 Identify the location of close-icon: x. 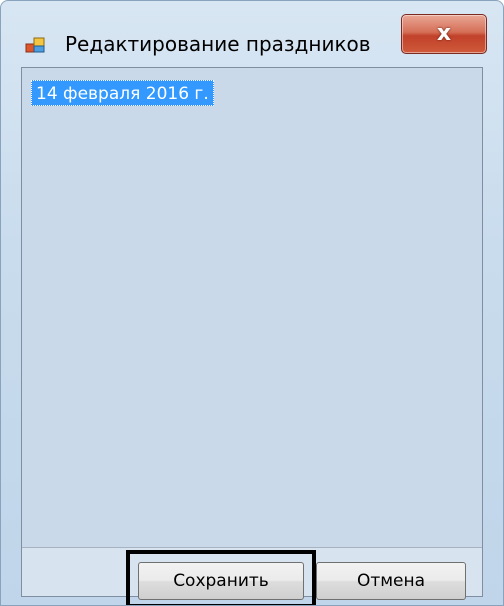
(444, 33).